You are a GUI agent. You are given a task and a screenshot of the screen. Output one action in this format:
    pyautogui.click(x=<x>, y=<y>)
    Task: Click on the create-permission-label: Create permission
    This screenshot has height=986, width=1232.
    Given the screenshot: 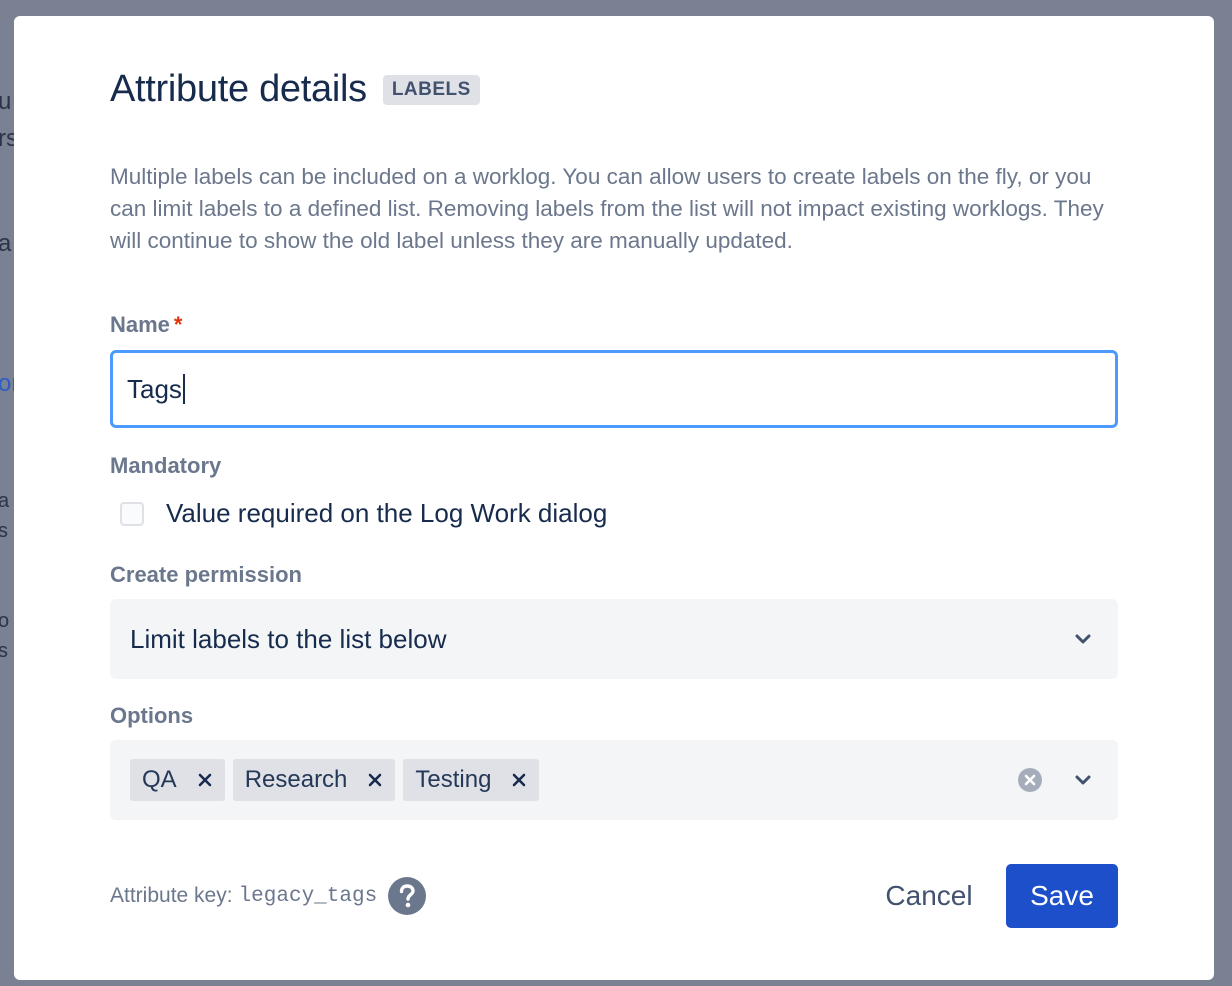 What is the action you would take?
    pyautogui.click(x=206, y=574)
    